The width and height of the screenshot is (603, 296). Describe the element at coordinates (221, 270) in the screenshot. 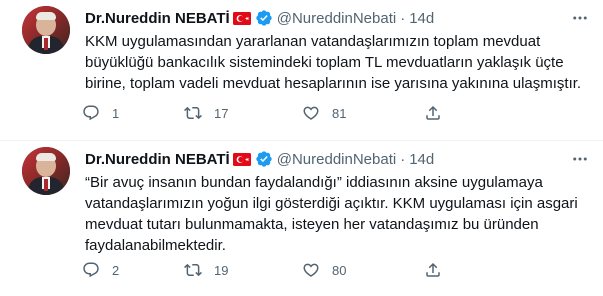

I see `retweet-count: 19` at that location.